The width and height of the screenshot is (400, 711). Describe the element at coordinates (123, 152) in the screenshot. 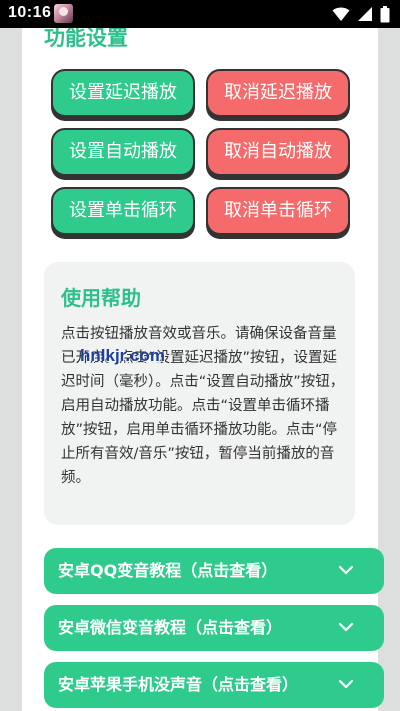

I see `set-auto-play-button: 设置自动播放` at that location.